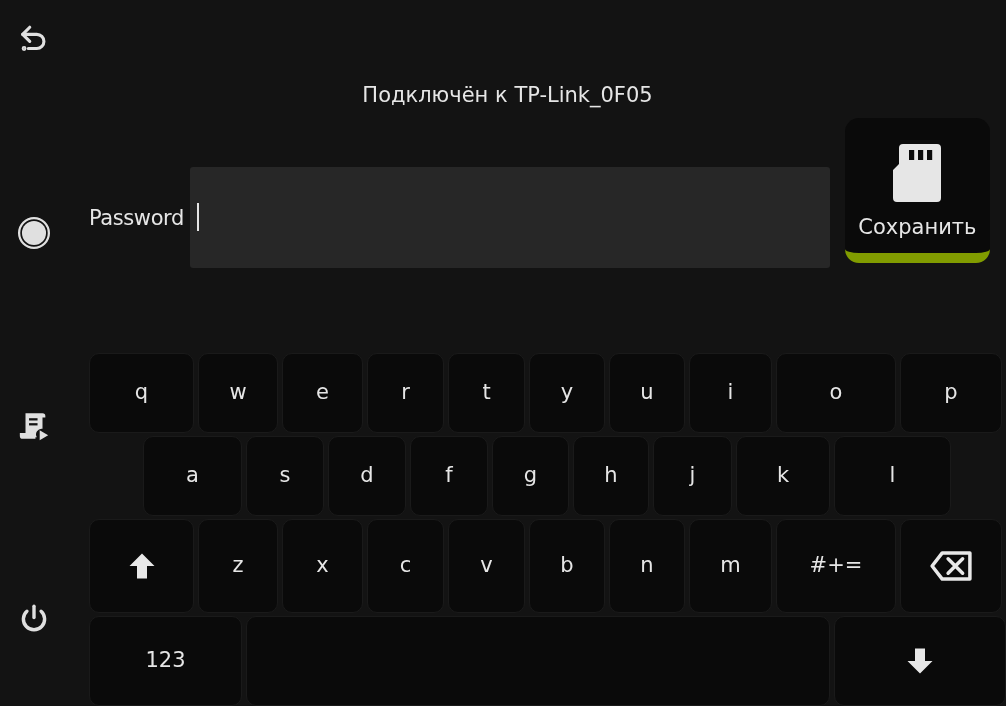 This screenshot has width=1006, height=706. What do you see at coordinates (192, 476) in the screenshot?
I see `key: a` at bounding box center [192, 476].